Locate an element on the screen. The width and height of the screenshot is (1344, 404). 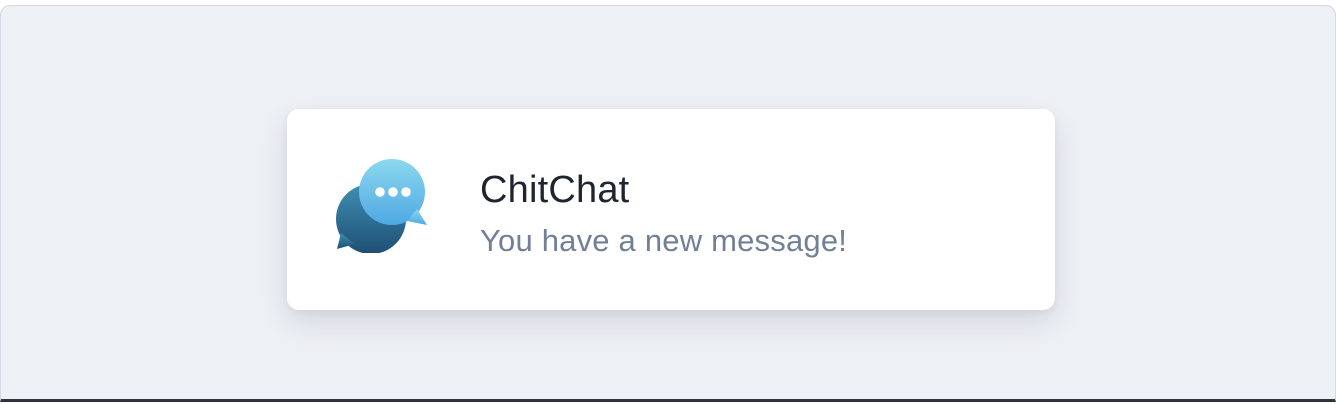
front-bubble is located at coordinates (393, 192).